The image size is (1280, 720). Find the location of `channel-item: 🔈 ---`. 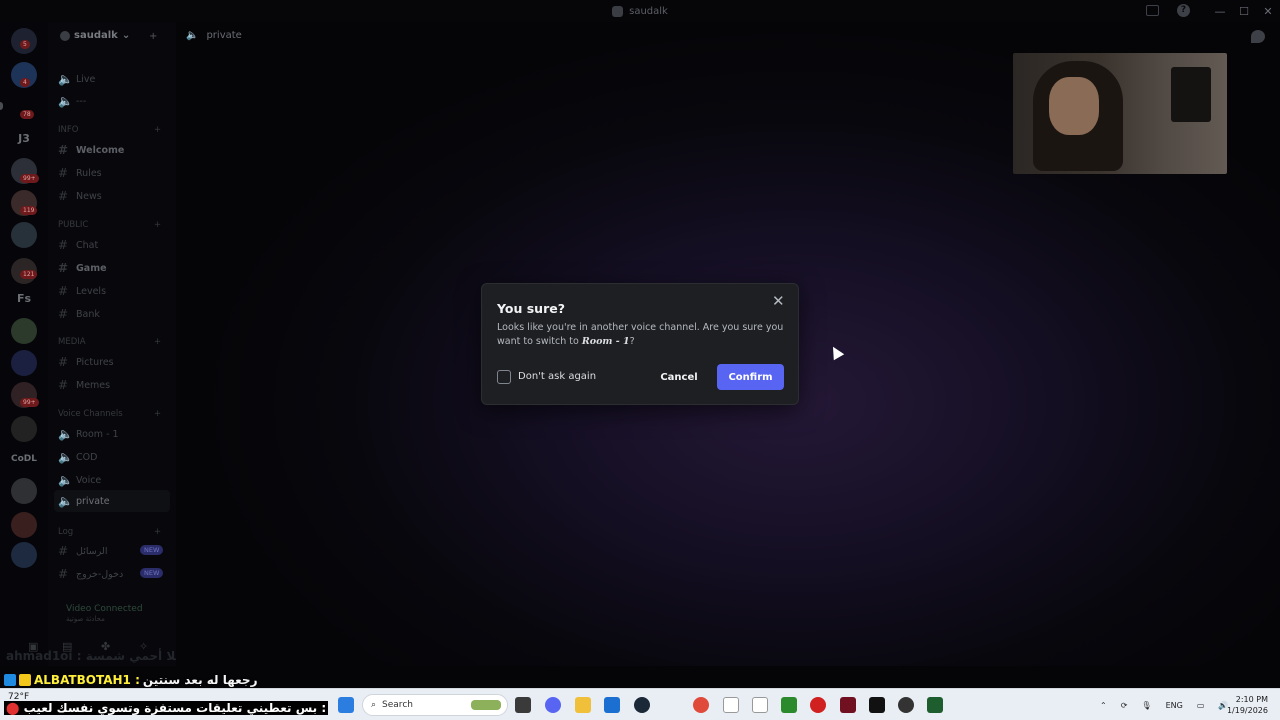

channel-item: 🔈 --- is located at coordinates (72, 101).